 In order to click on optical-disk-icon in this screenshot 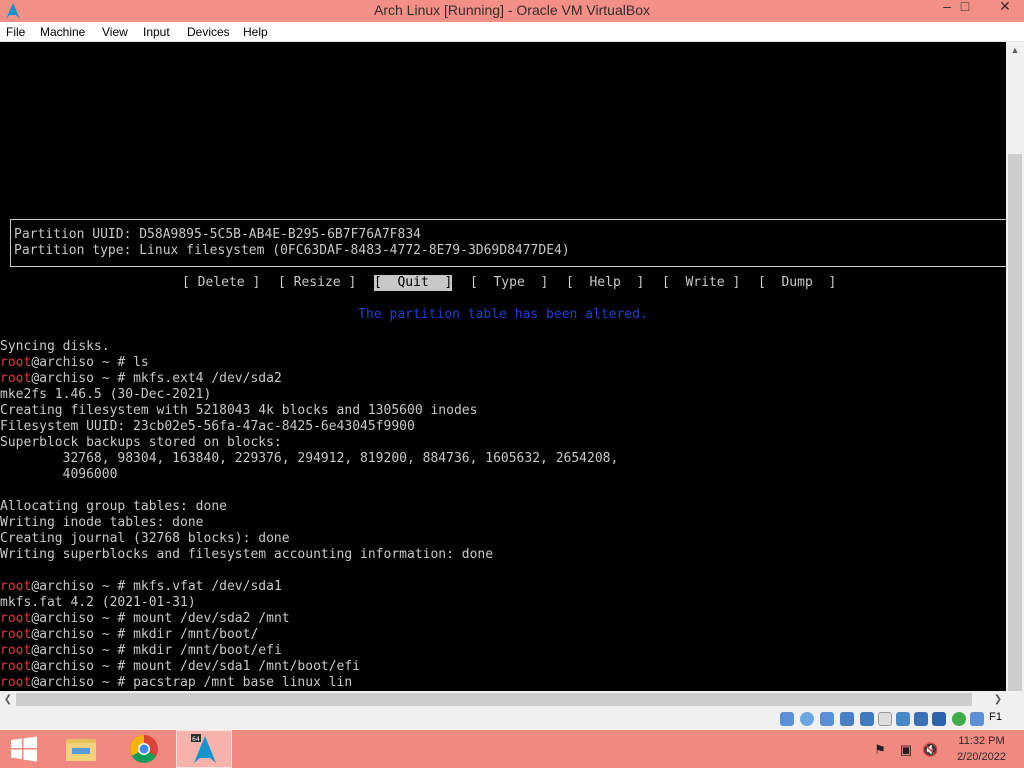, I will do `click(807, 719)`.